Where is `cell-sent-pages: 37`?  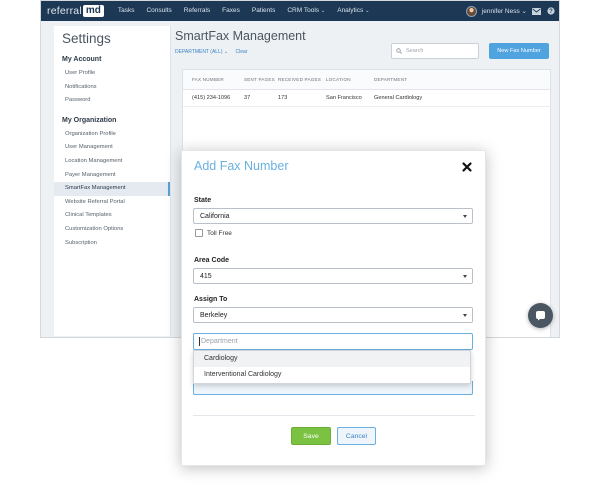
cell-sent-pages: 37 is located at coordinates (247, 98).